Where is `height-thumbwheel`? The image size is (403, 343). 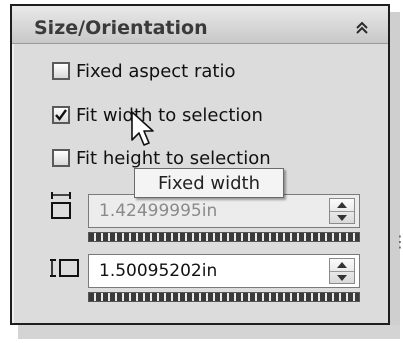
height-thumbwheel is located at coordinates (224, 297).